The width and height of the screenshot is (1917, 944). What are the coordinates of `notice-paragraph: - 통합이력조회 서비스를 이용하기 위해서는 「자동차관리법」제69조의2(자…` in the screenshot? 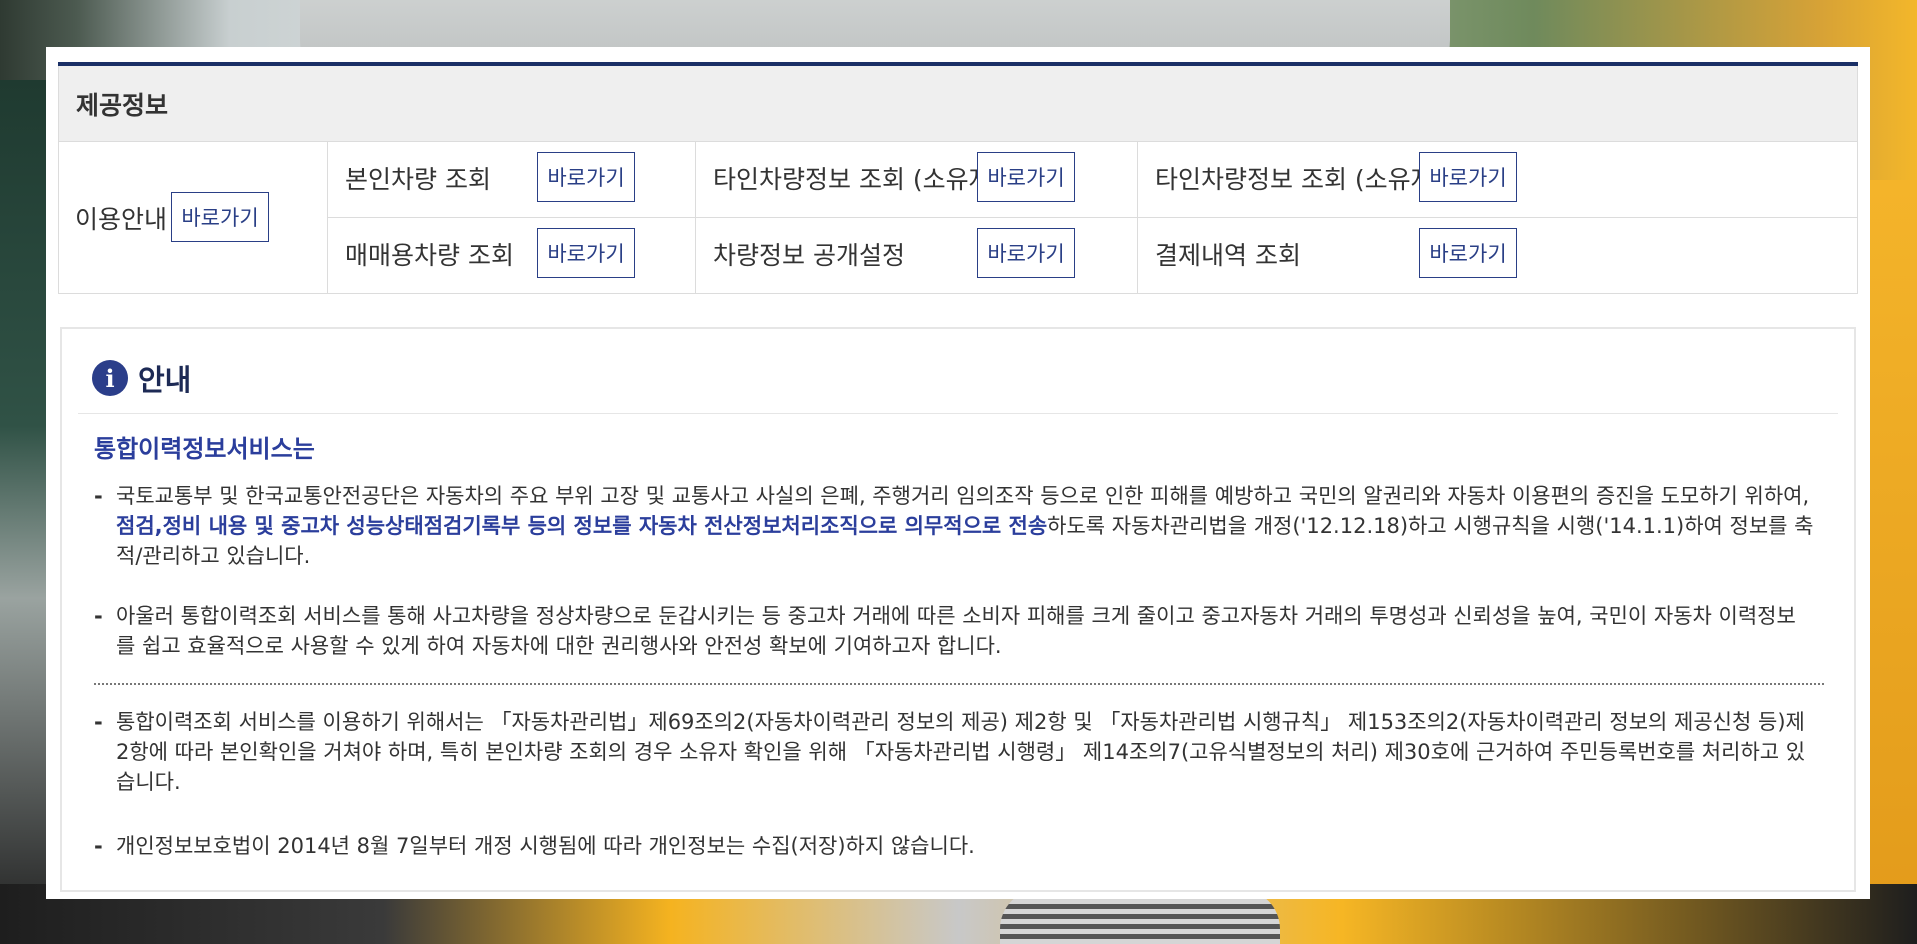 It's located at (954, 752).